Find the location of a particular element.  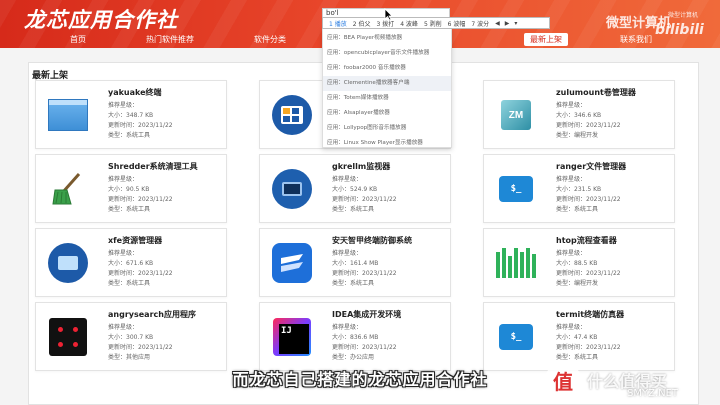

suggestion-item: 应用：opencubicplayer音乐文件播放器 is located at coordinates (387, 53).